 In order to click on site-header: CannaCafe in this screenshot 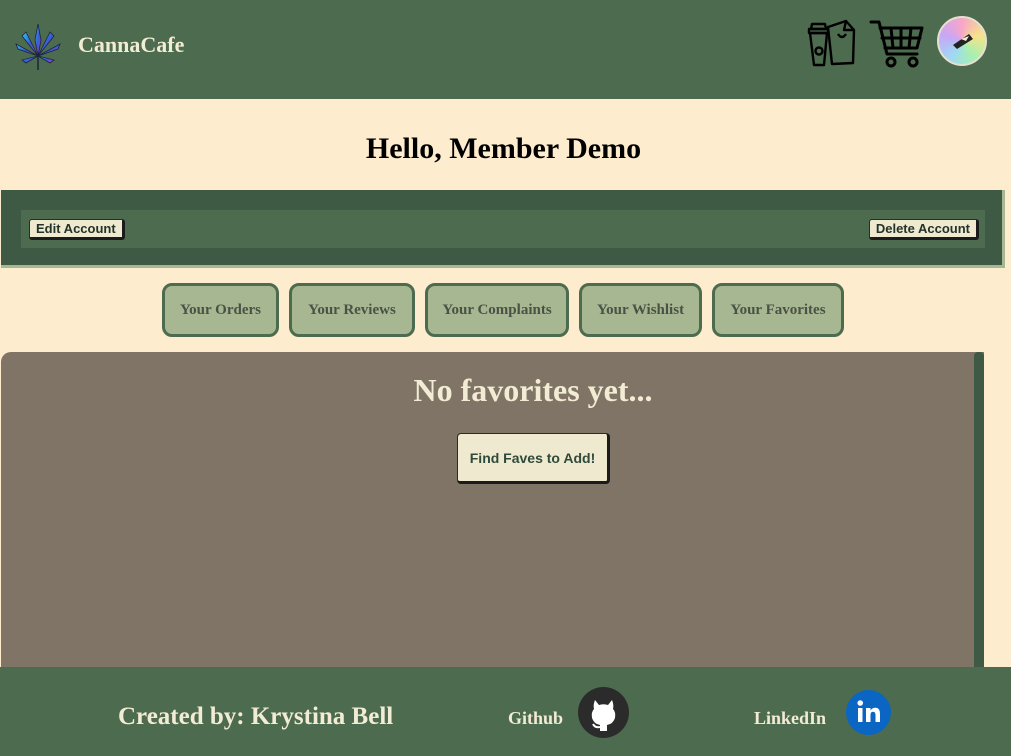, I will do `click(505, 49)`.